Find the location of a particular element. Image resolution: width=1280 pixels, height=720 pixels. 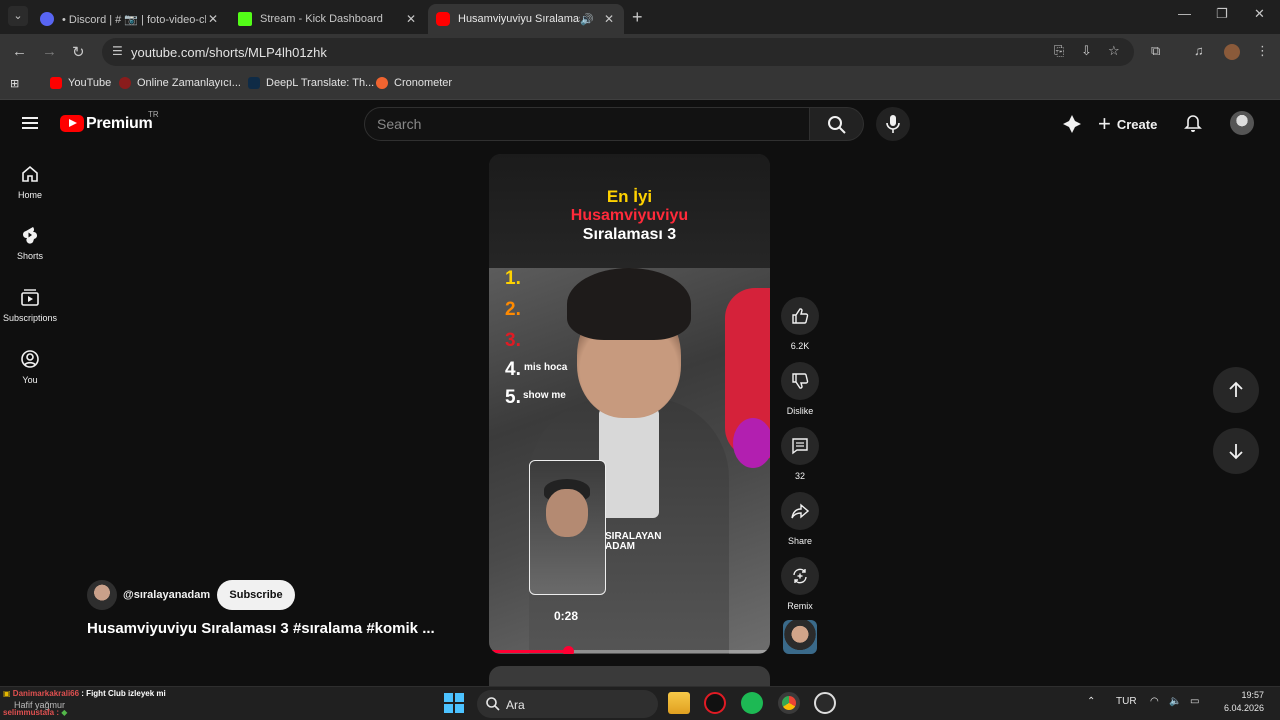

guide-item-you: You is located at coordinates (30, 367).